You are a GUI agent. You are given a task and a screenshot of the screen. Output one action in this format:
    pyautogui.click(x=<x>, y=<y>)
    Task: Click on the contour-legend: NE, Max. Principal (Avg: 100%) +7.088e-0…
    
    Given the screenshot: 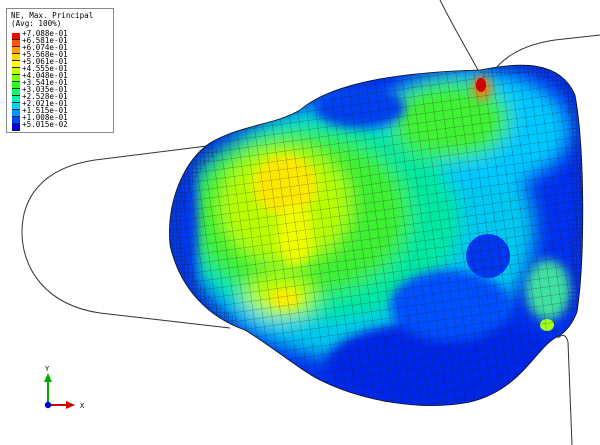 What is the action you would take?
    pyautogui.click(x=60, y=70)
    